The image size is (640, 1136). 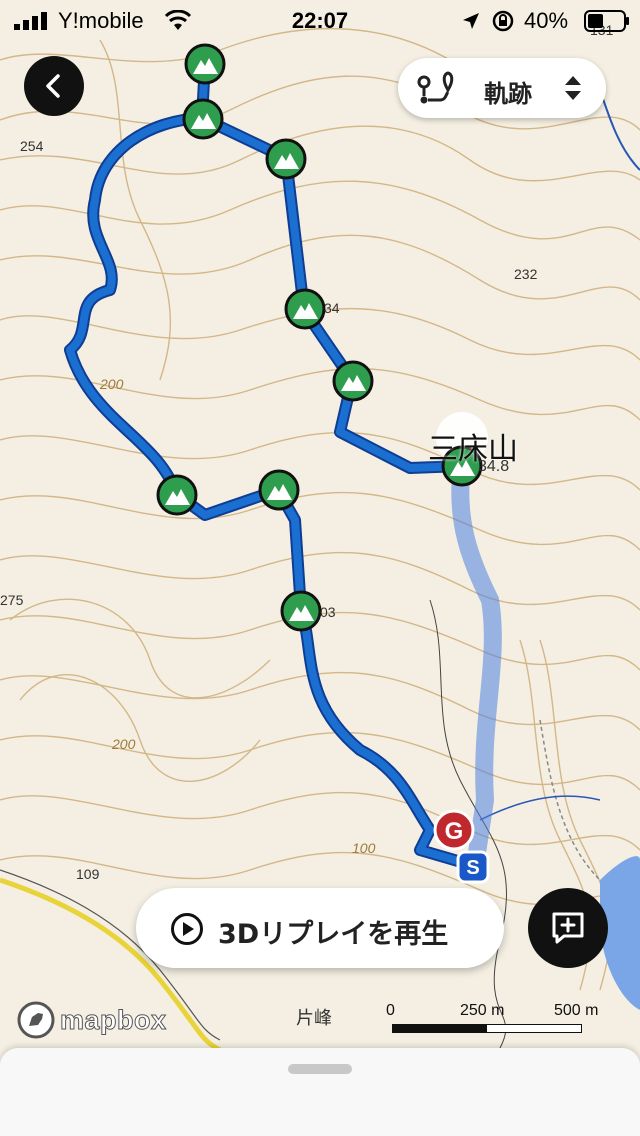 What do you see at coordinates (12, 600) in the screenshot?
I see `elevation-label: 275` at bounding box center [12, 600].